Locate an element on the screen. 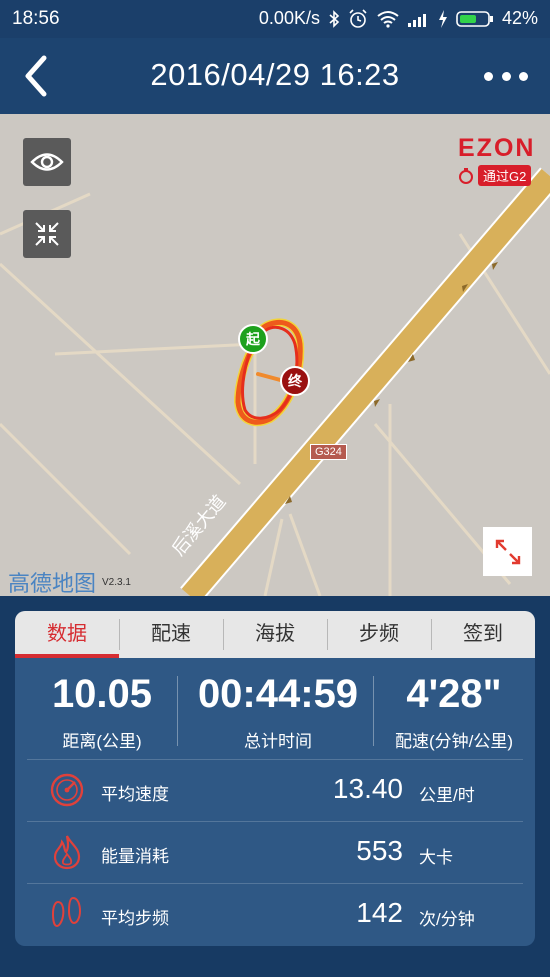 This screenshot has height=977, width=550. pace-stat: 4'28" 配速(分钟/公里) is located at coordinates (454, 705).